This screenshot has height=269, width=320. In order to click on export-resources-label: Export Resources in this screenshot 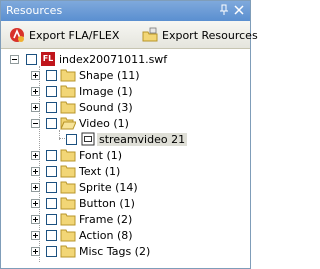, I will do `click(210, 35)`.